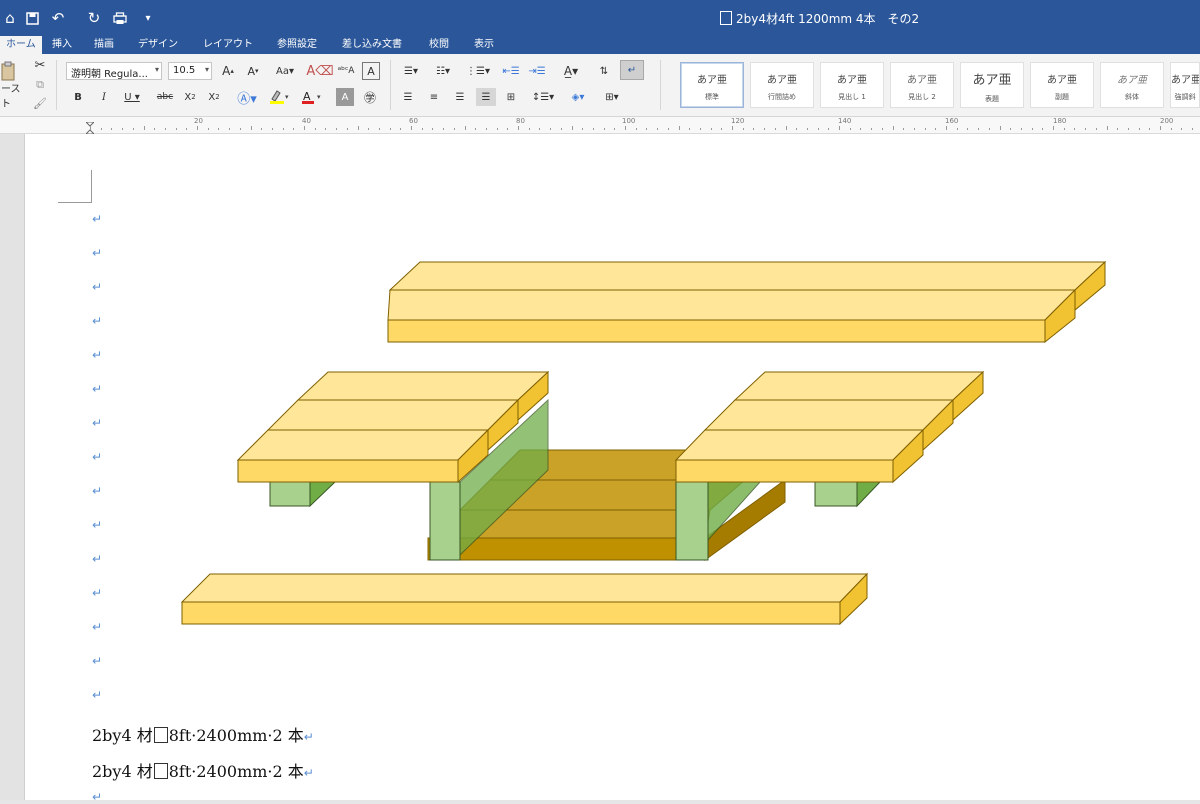 Image resolution: width=1200 pixels, height=804 pixels. I want to click on bottom-long-board, so click(524, 599).